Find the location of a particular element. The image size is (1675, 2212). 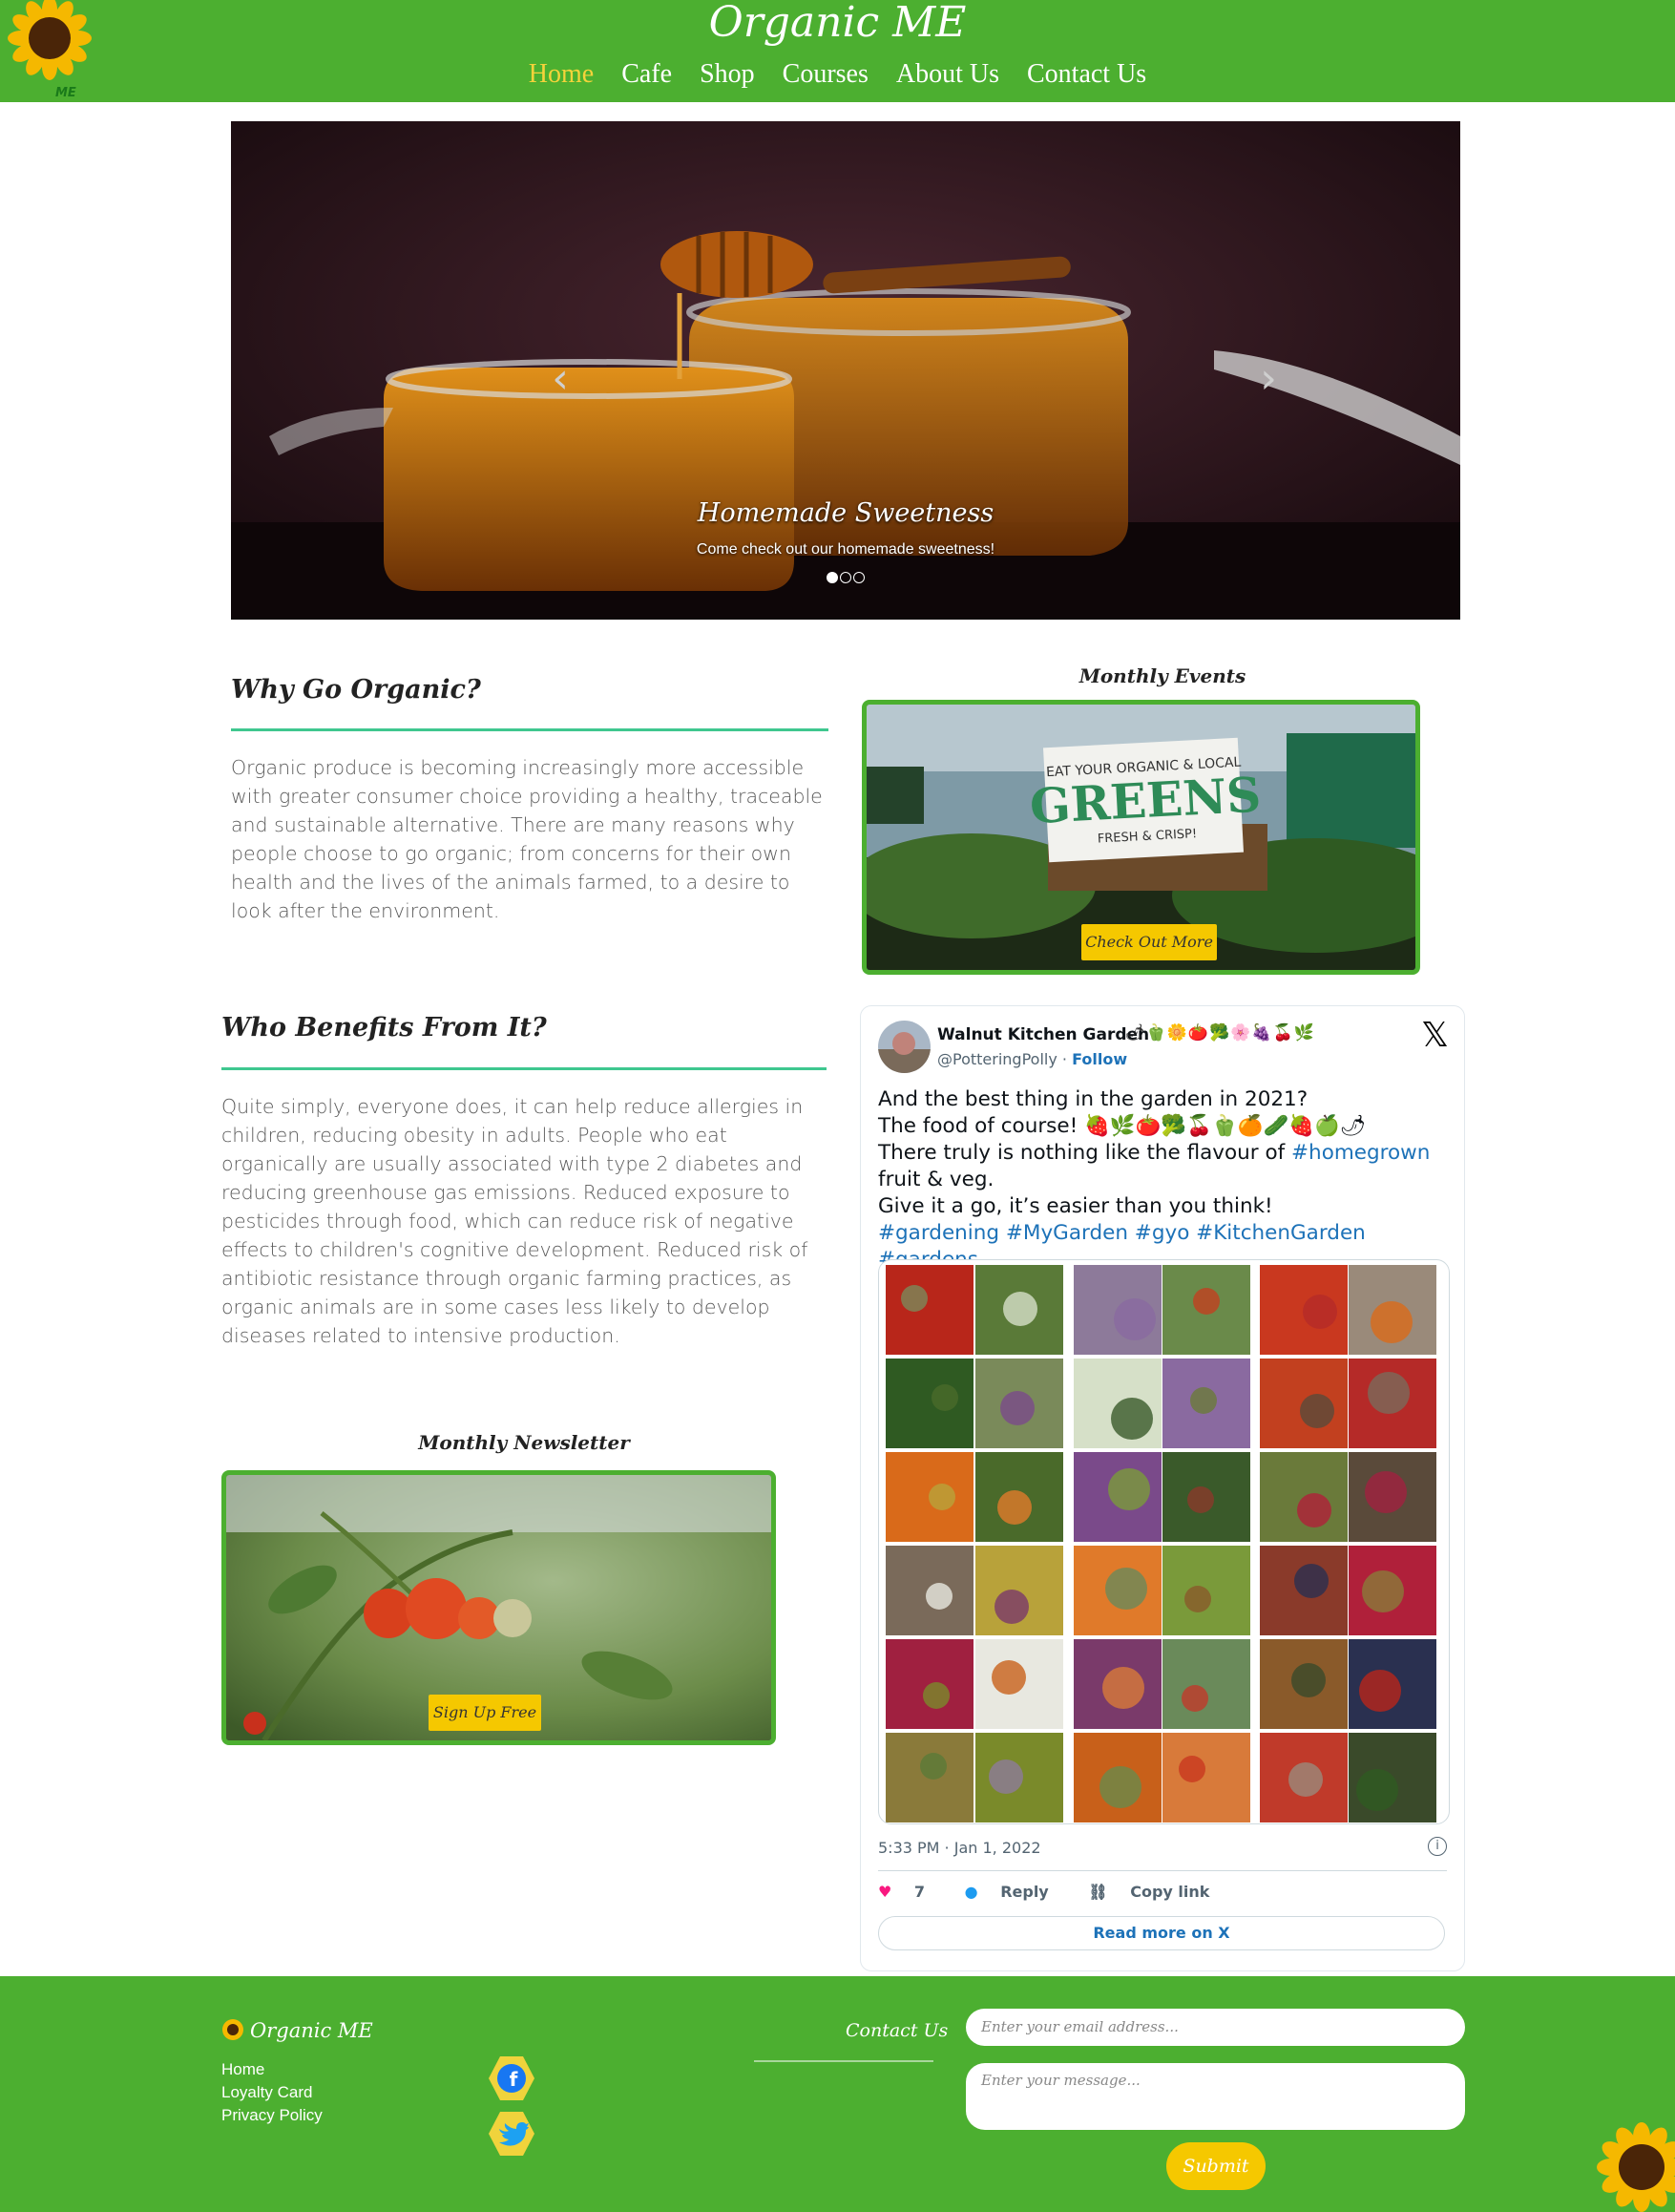

nav-courses: Courses is located at coordinates (826, 75).